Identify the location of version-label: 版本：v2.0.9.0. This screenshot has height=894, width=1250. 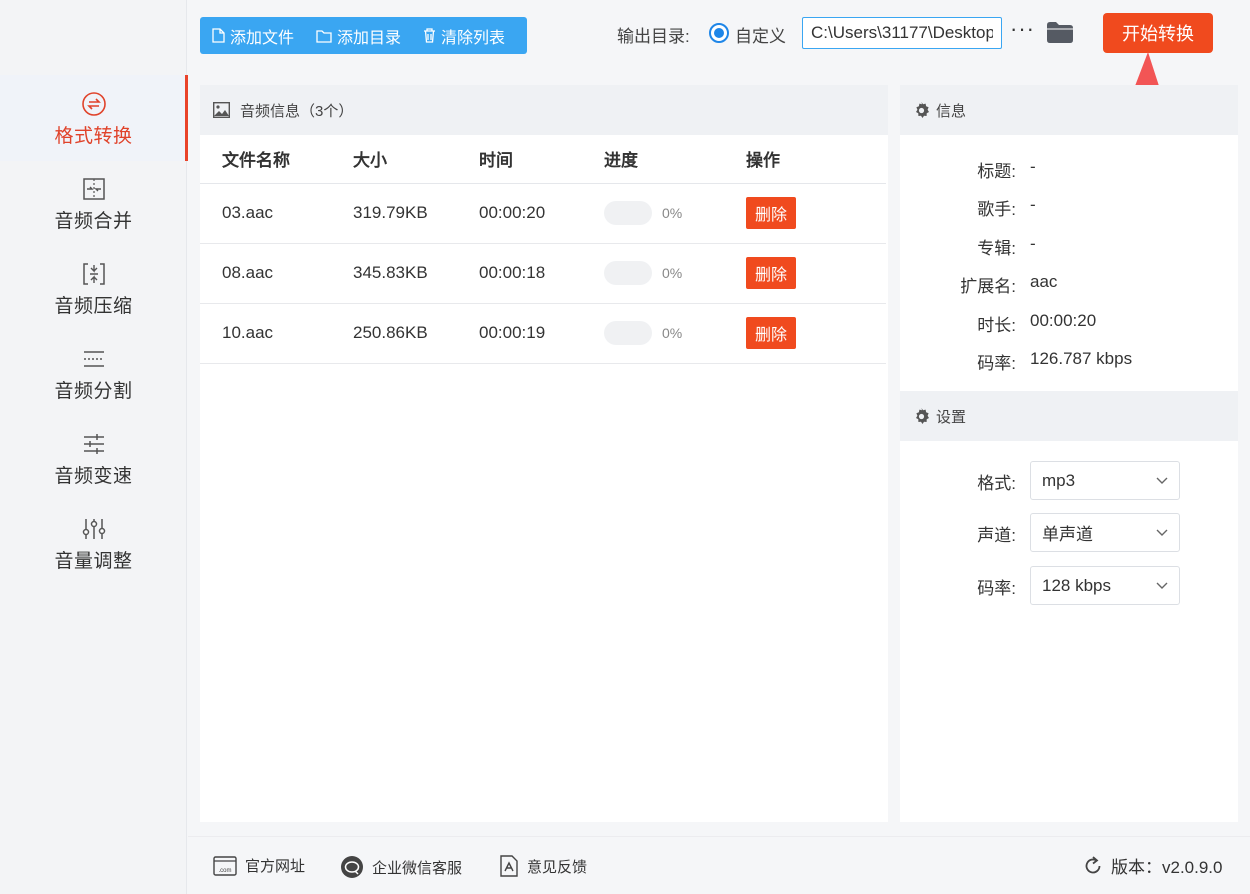
(1167, 867).